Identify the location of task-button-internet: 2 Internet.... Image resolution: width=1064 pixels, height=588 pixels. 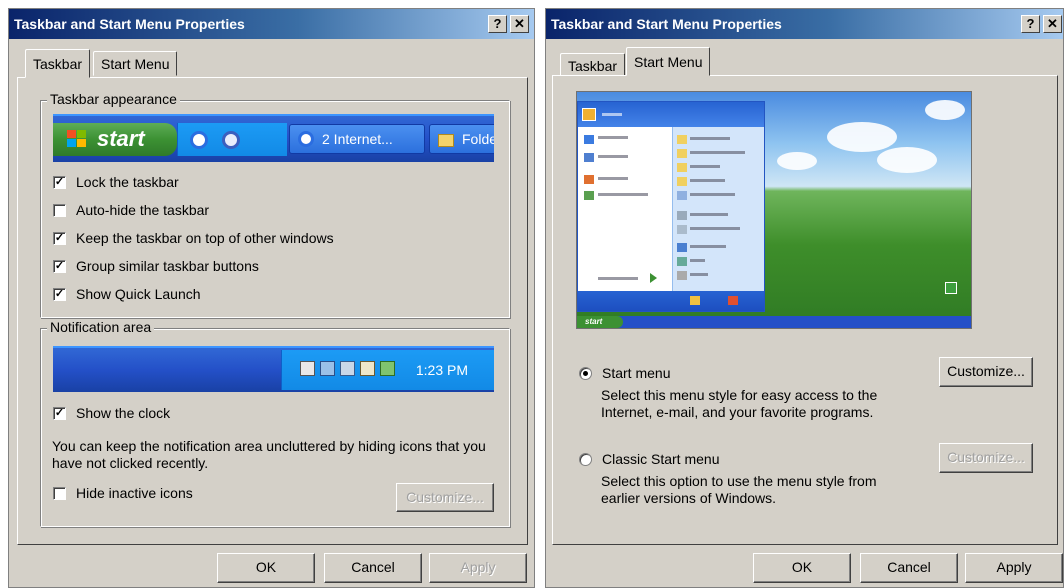
(357, 139).